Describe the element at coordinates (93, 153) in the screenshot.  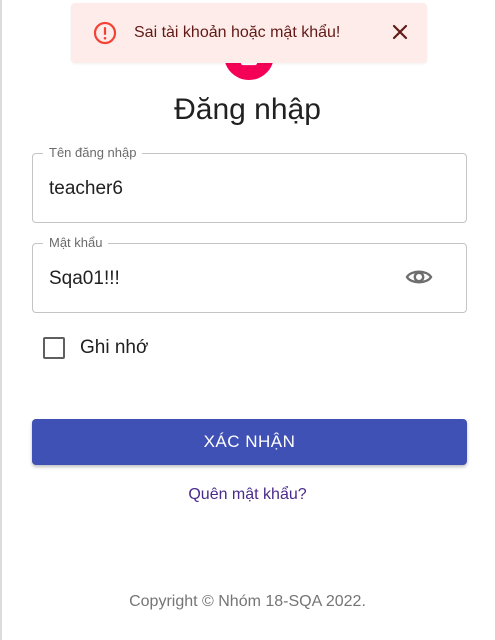
I see `username-label: Tên đăng nhập` at that location.